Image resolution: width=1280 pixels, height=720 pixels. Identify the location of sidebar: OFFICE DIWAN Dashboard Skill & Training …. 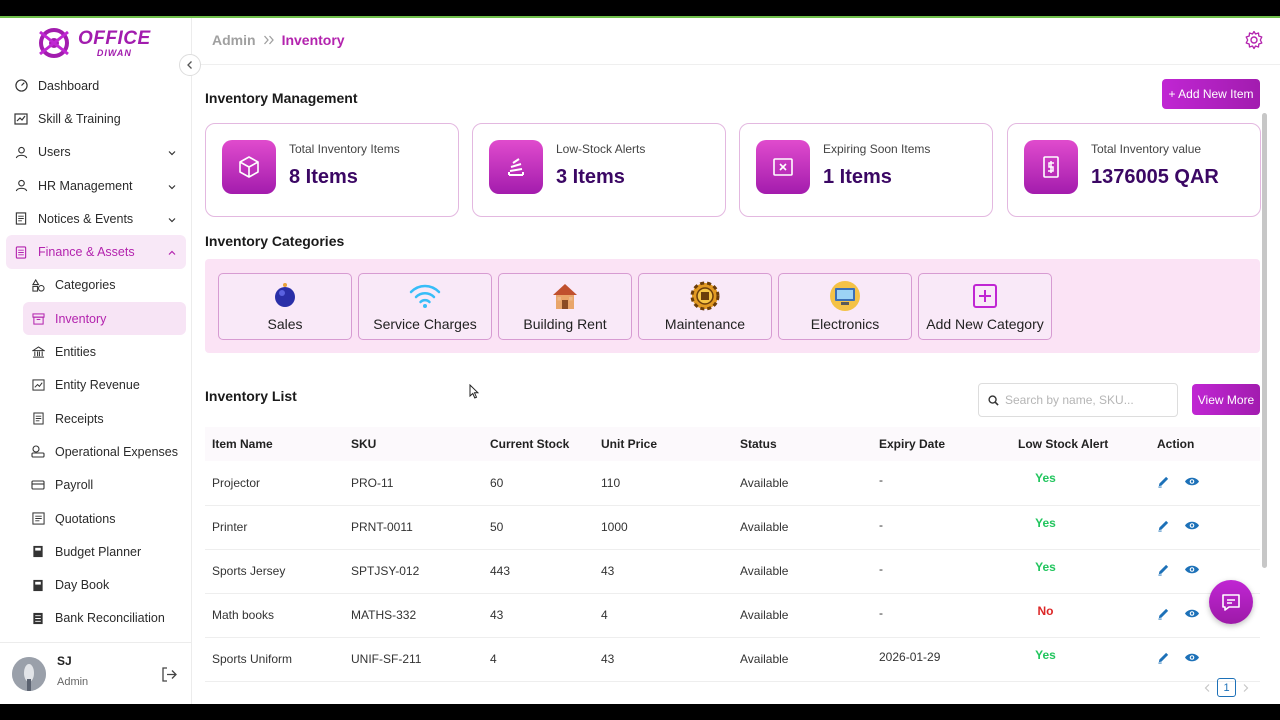
(96, 361).